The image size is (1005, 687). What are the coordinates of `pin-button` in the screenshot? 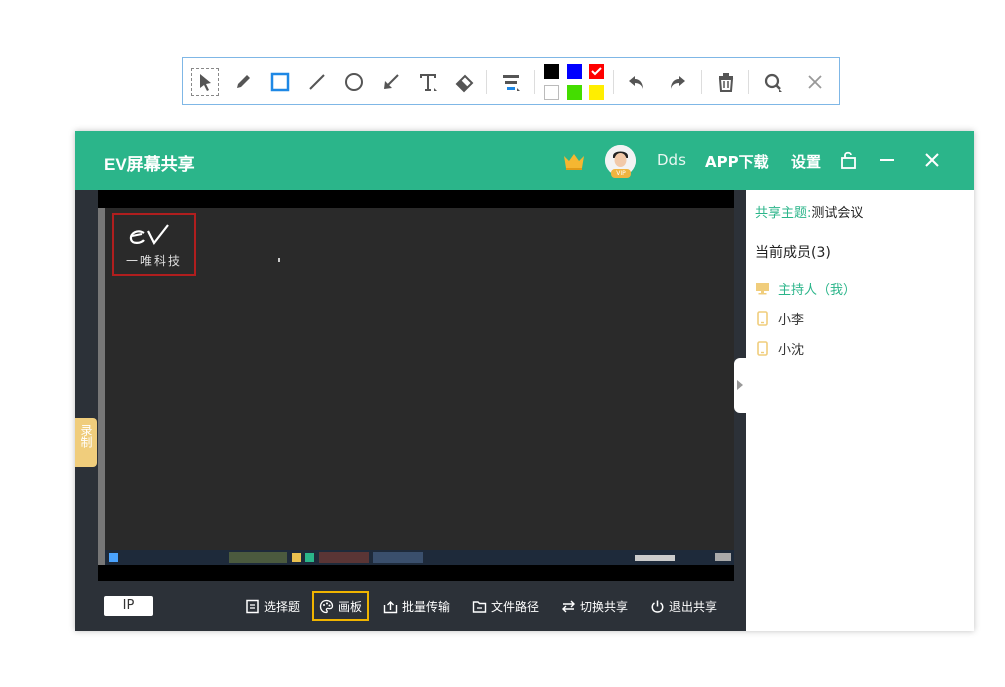 It's located at (849, 160).